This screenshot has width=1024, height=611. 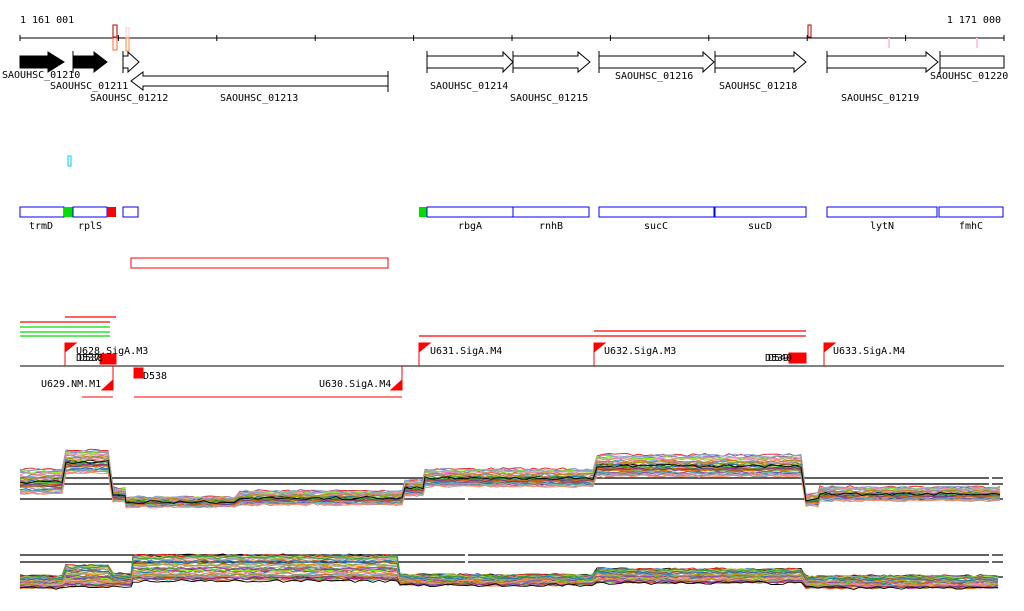 I want to click on gene-label: lytN, so click(x=882, y=226).